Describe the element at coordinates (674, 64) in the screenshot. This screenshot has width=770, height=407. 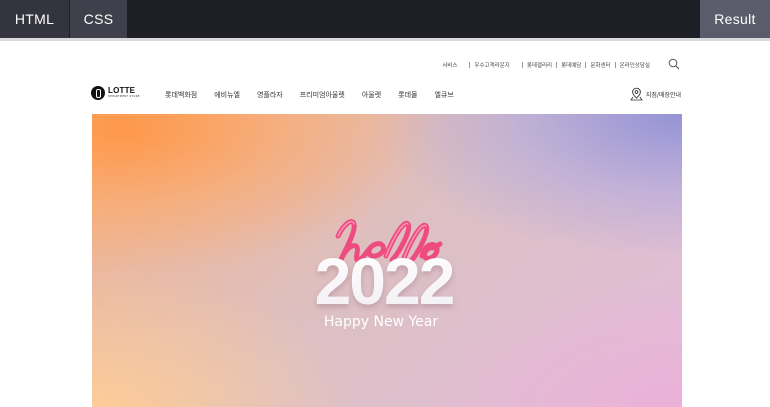
I see `search-icon` at that location.